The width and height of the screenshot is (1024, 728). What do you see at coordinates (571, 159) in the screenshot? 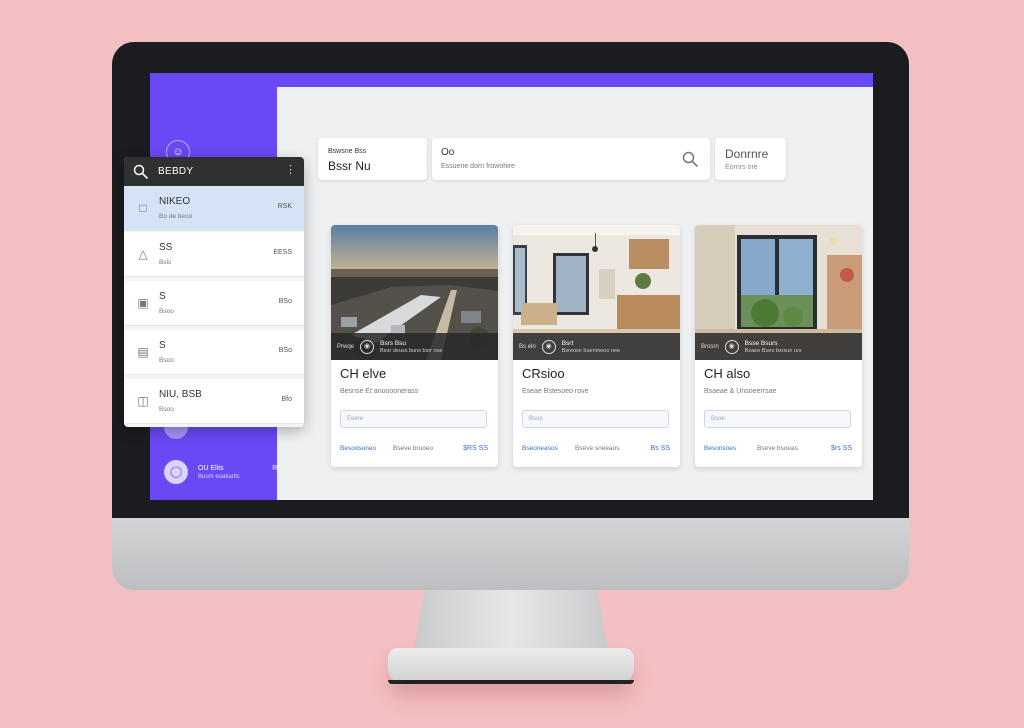
I see `search-input: Oo Essuene dorn frowohire` at bounding box center [571, 159].